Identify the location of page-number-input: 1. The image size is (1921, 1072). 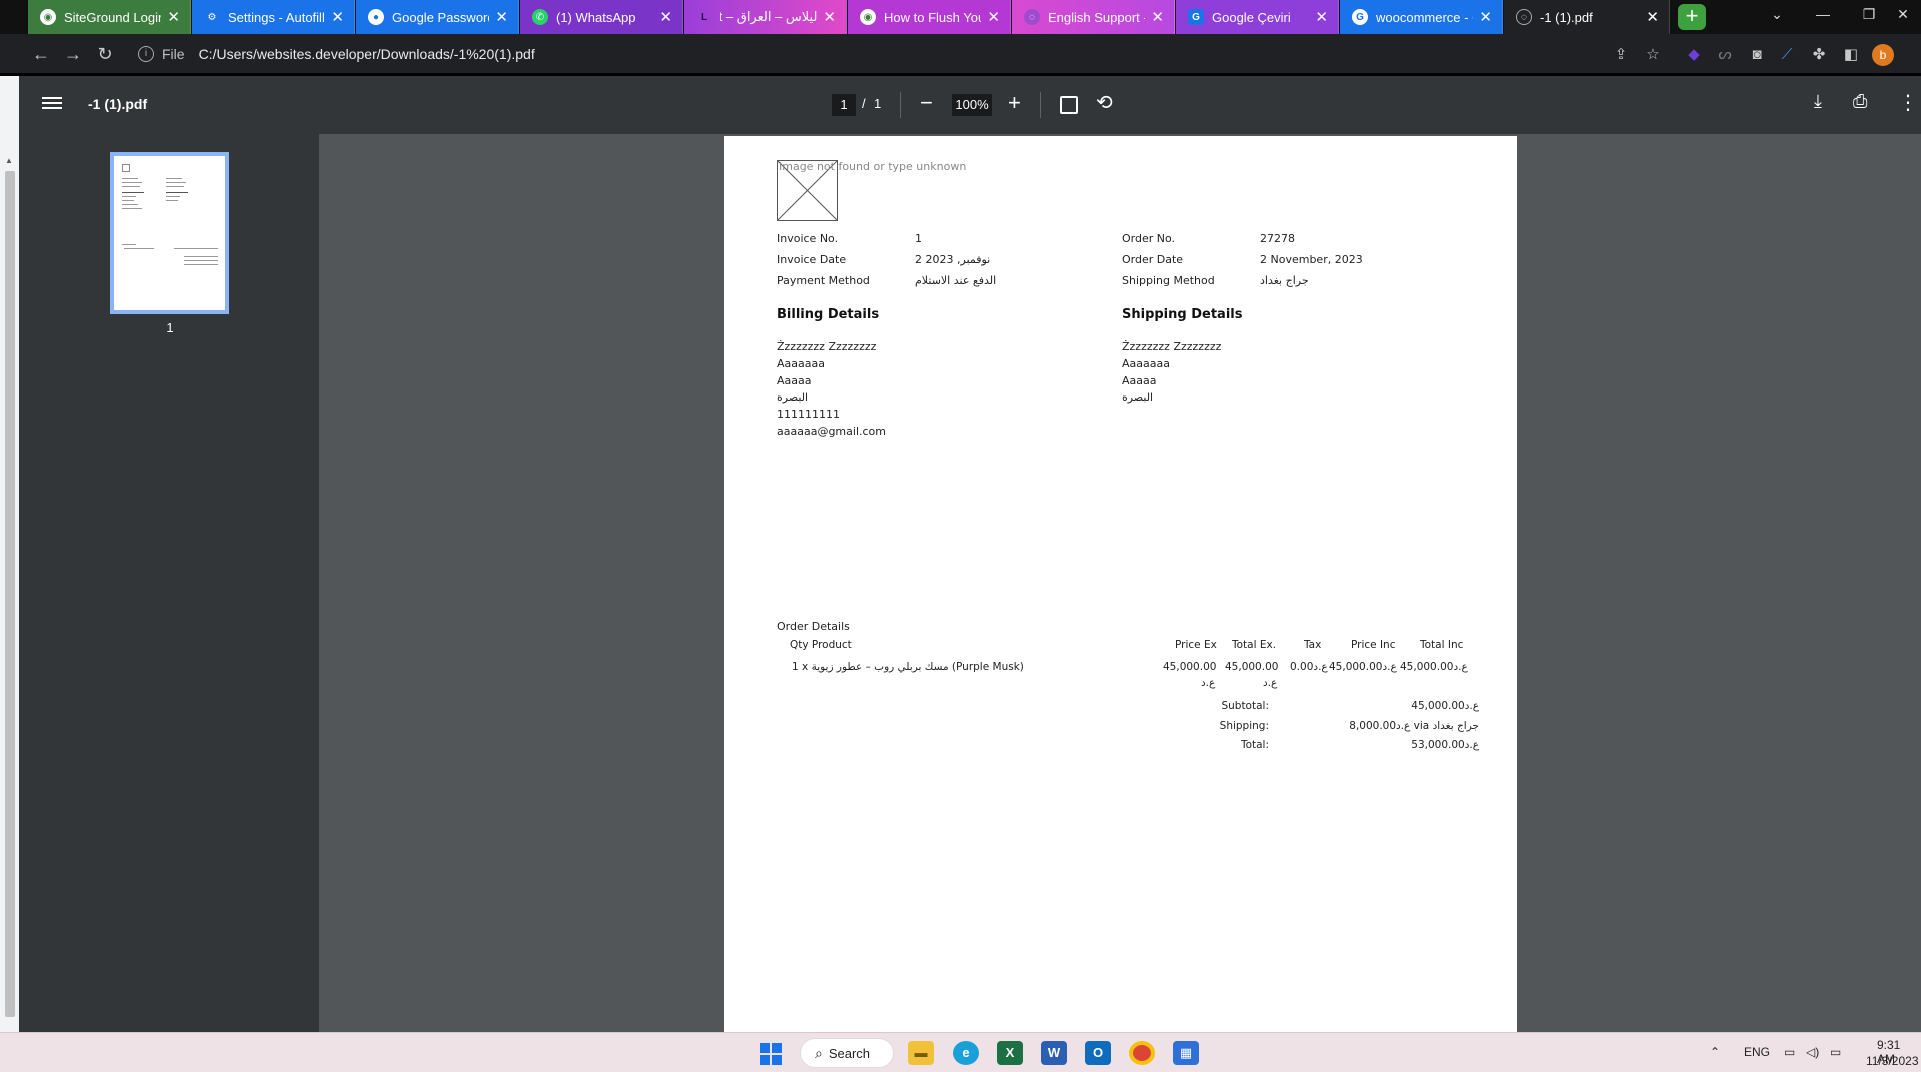
(844, 105).